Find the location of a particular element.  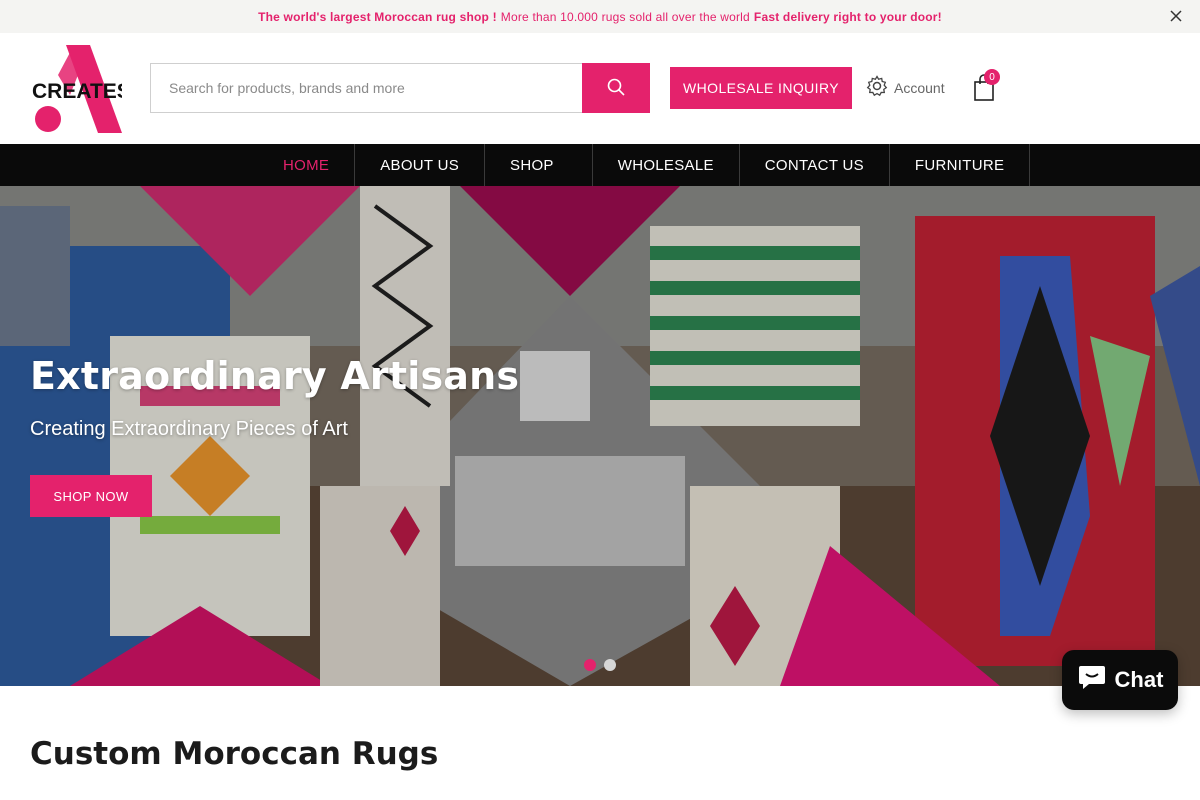

site-logo: CREATES is located at coordinates (80, 89).